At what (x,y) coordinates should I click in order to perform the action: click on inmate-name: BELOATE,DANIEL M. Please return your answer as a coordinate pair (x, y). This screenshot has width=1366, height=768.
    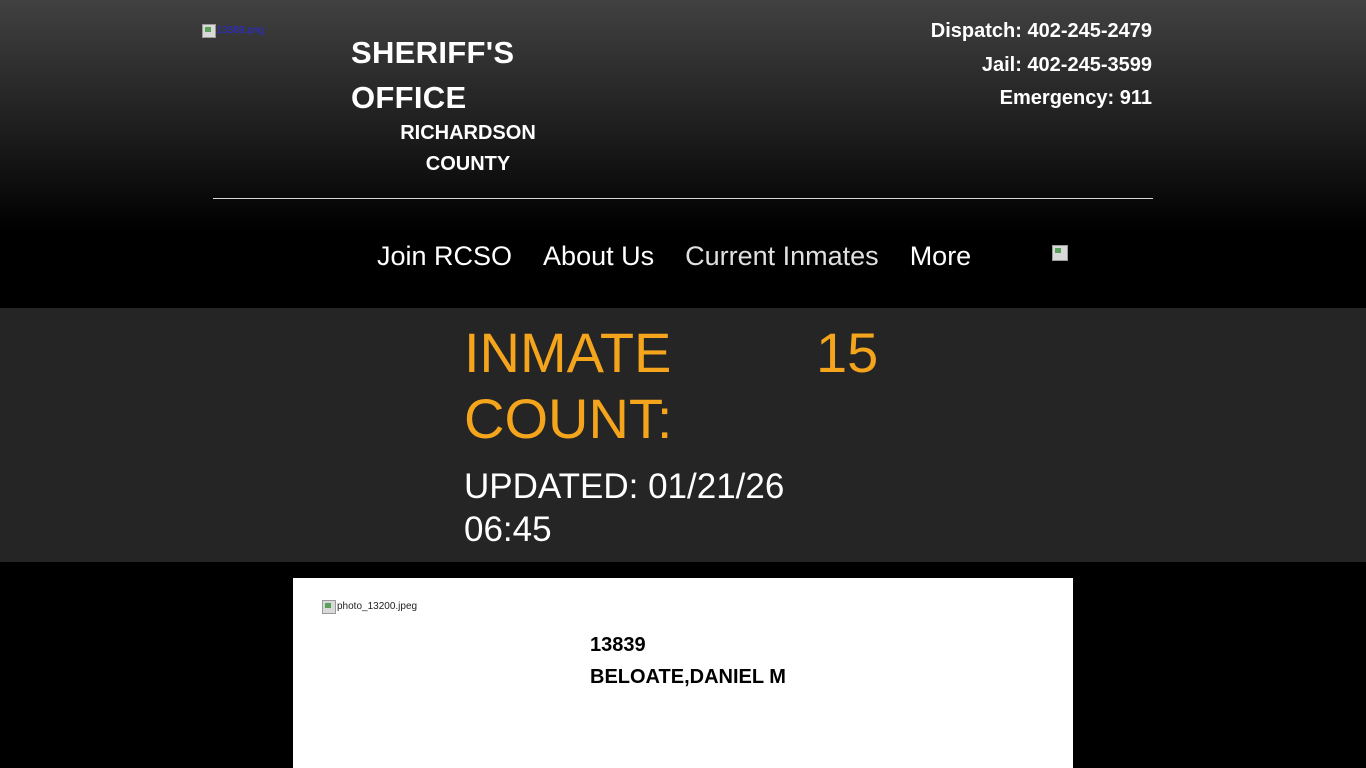
    Looking at the image, I should click on (688, 677).